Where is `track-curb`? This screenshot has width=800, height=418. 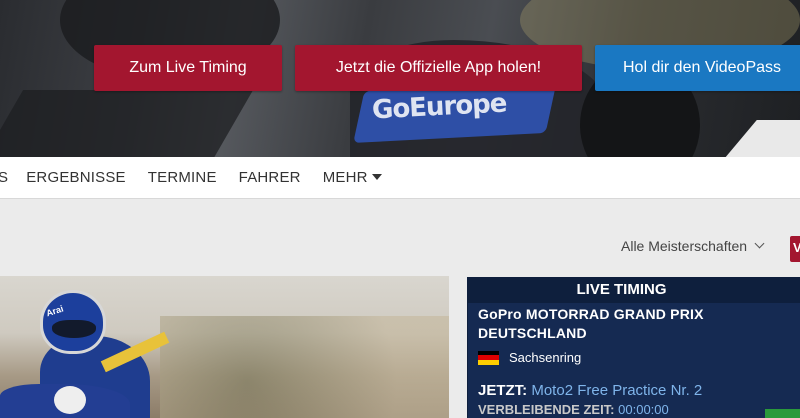 track-curb is located at coordinates (761, 138).